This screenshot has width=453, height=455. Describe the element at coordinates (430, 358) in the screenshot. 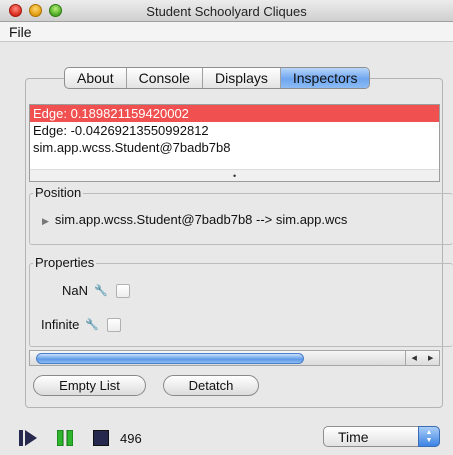

I see `scroll-right-icon: ▶` at that location.